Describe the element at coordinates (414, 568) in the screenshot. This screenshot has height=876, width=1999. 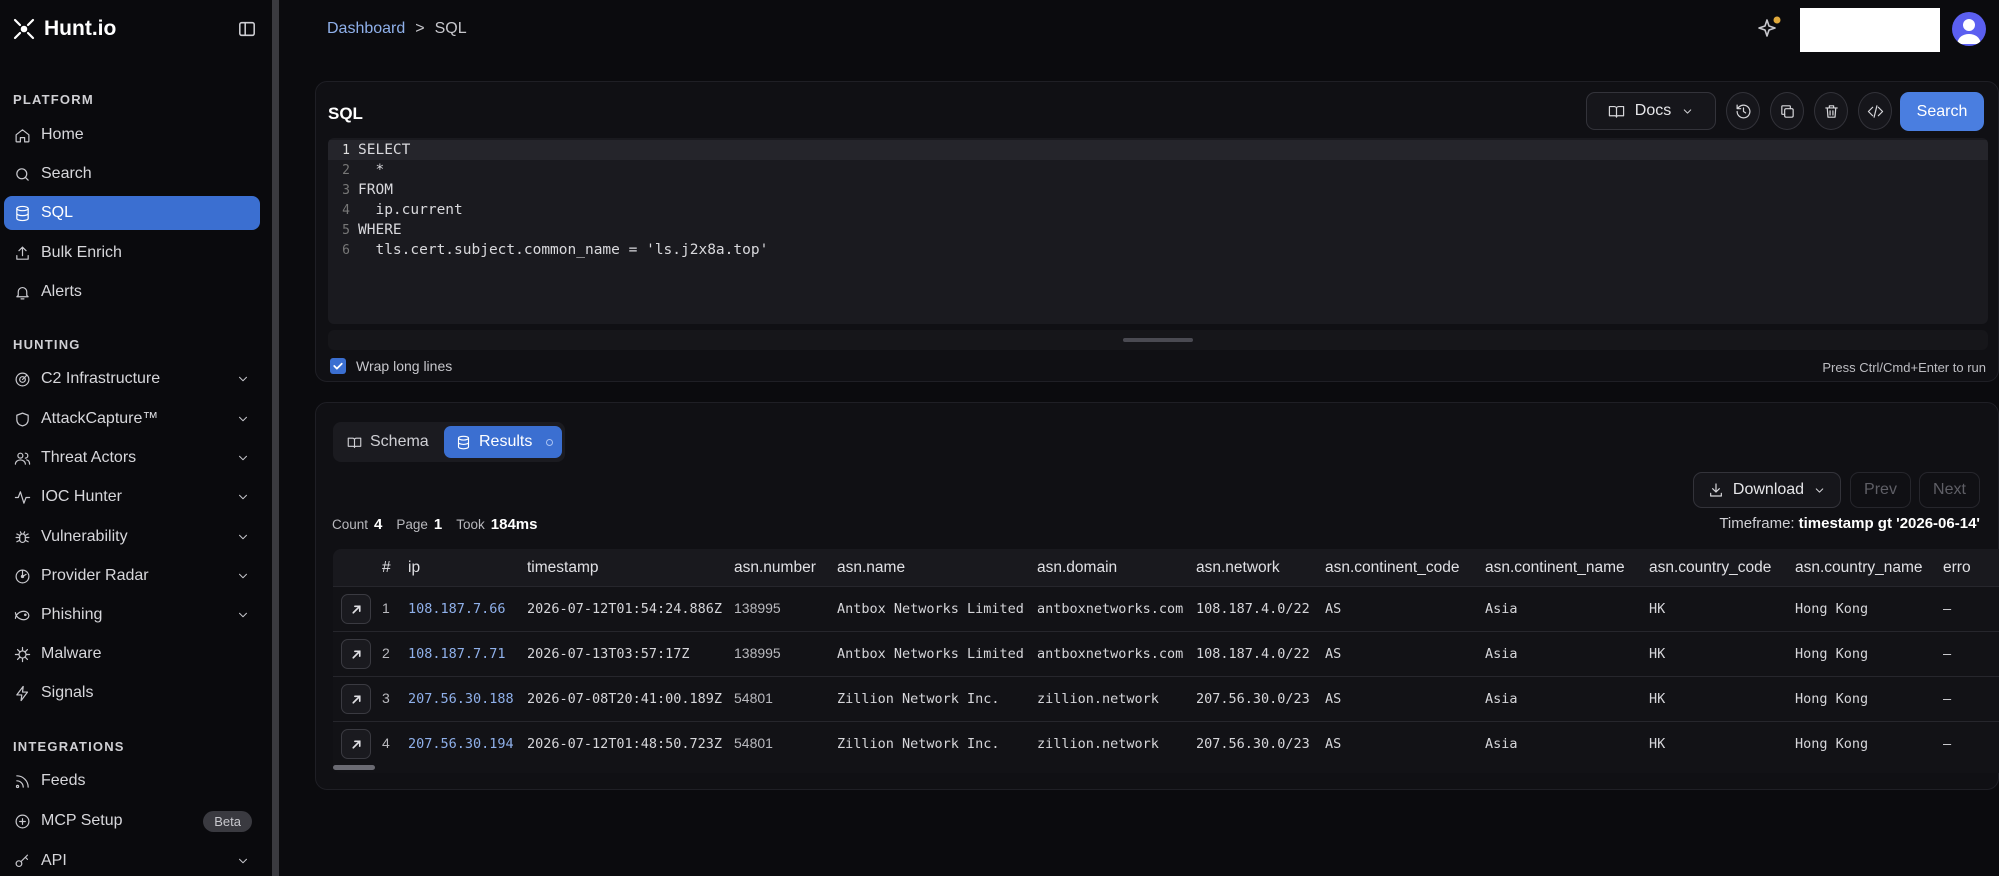
I see `column-header: ip` at that location.